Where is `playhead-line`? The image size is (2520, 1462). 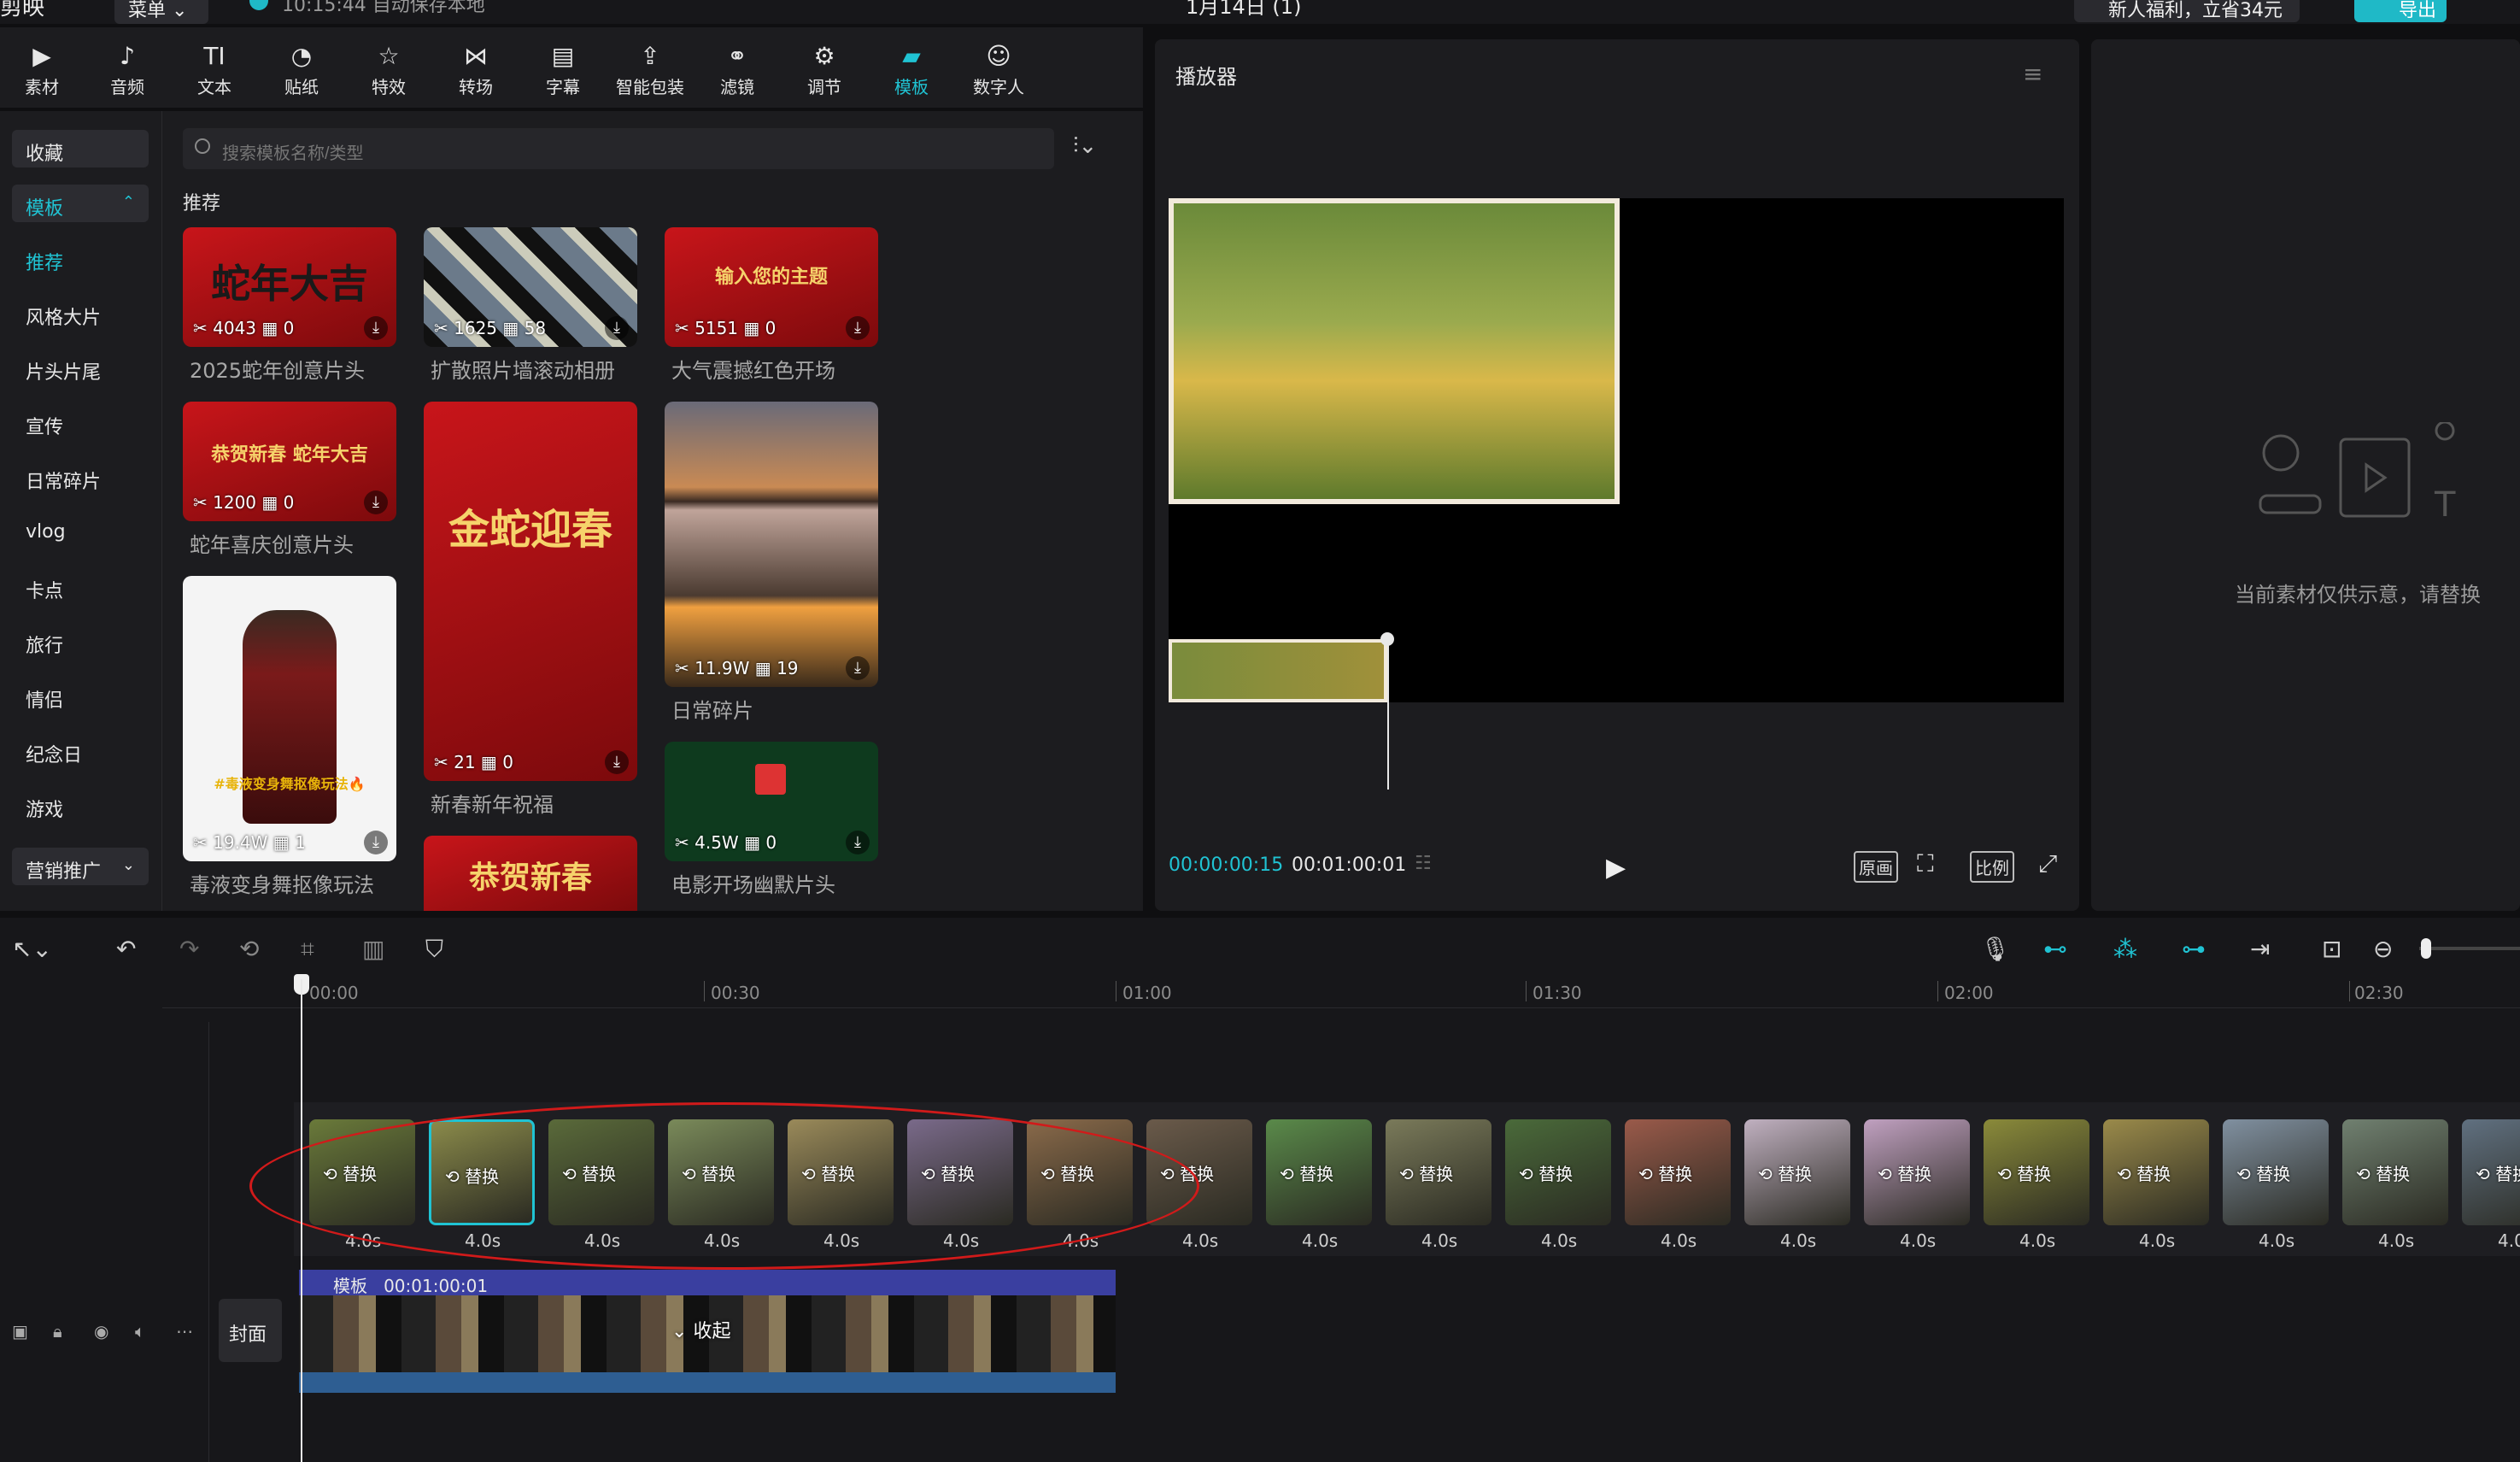 playhead-line is located at coordinates (301, 1220).